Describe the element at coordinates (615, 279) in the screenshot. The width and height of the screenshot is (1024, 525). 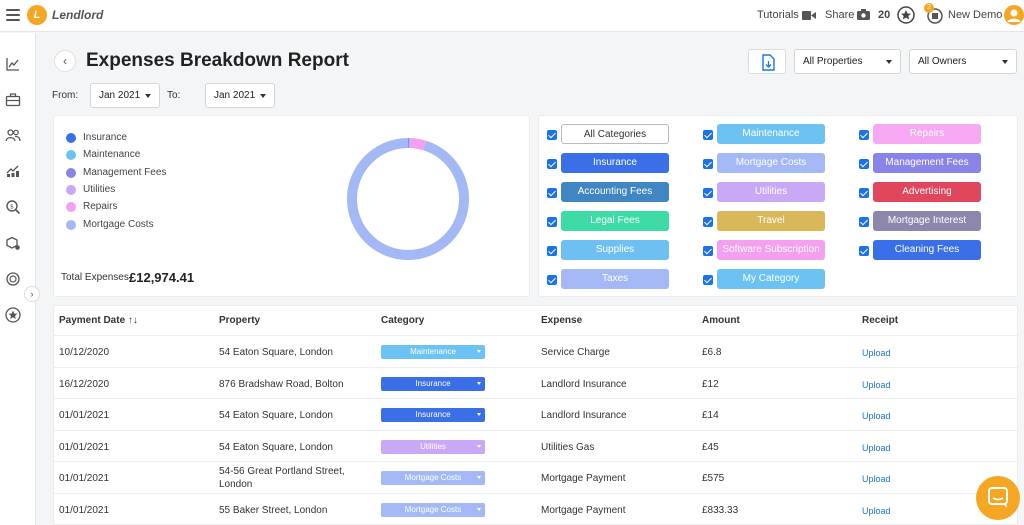
I see `category-pill: Taxes` at that location.